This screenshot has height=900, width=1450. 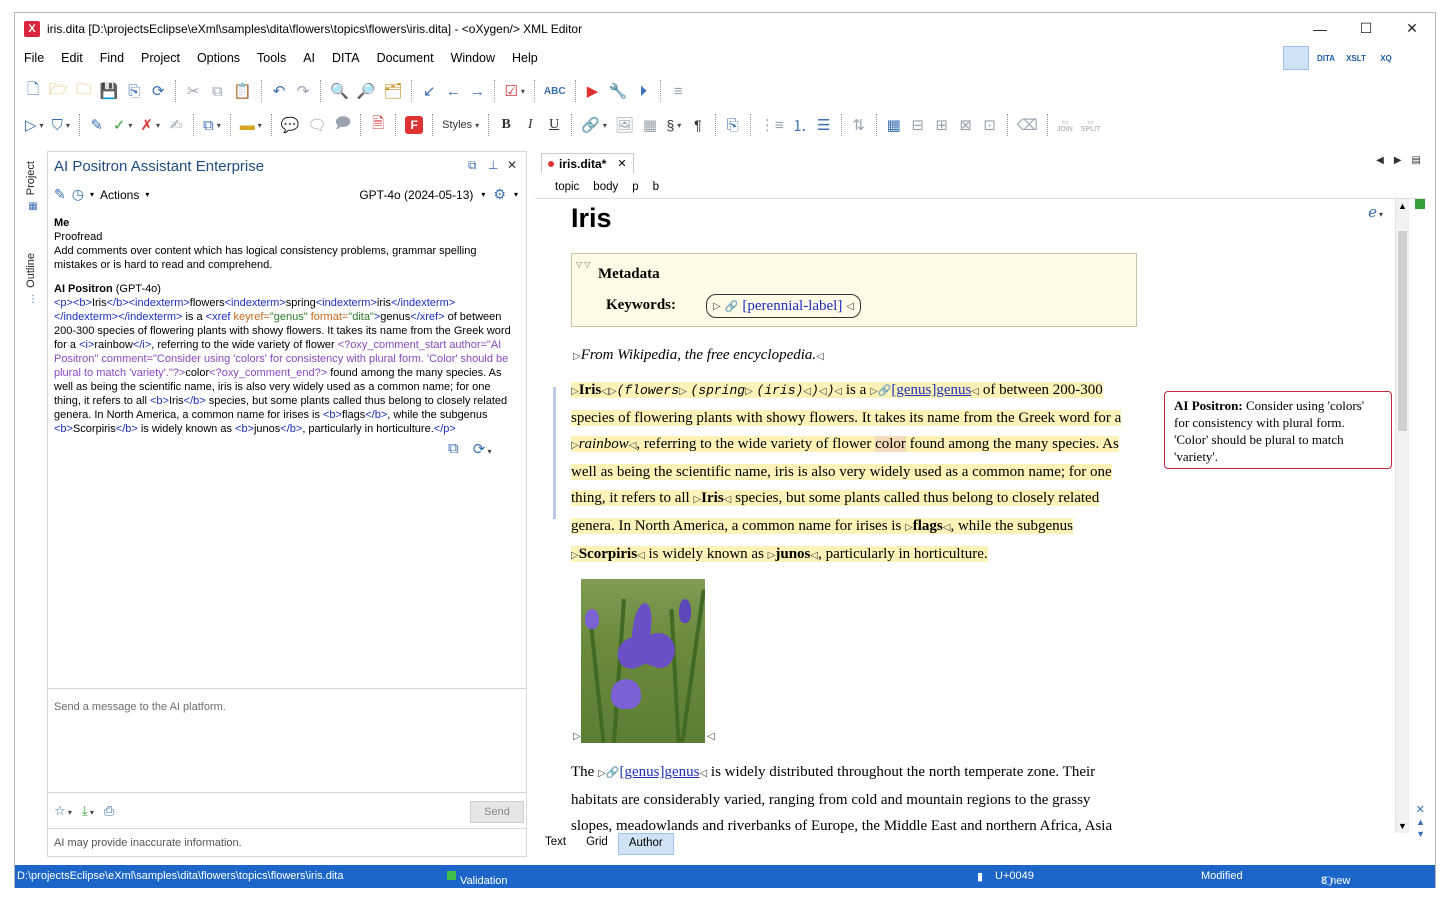 What do you see at coordinates (147, 194) in the screenshot?
I see `actions-dropdown-icon: ▾` at bounding box center [147, 194].